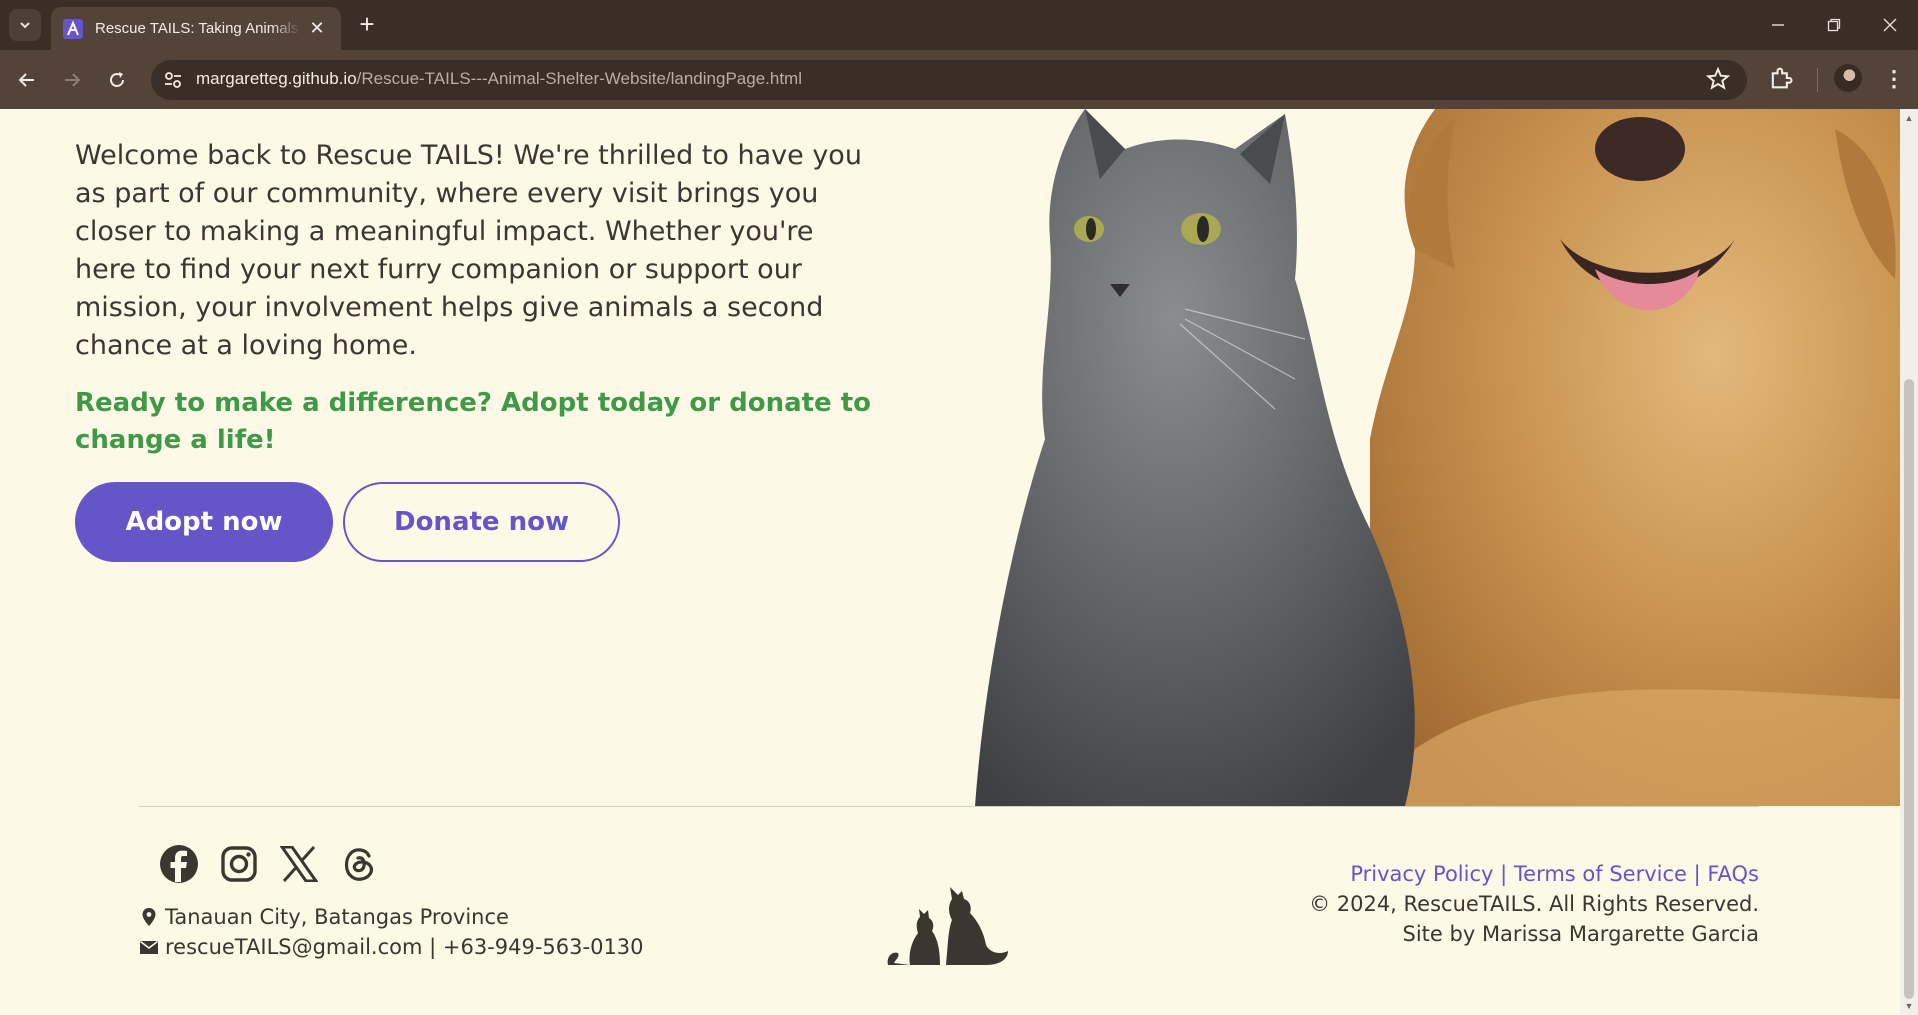 The width and height of the screenshot is (1918, 1015). I want to click on new-tab-button: +, so click(367, 25).